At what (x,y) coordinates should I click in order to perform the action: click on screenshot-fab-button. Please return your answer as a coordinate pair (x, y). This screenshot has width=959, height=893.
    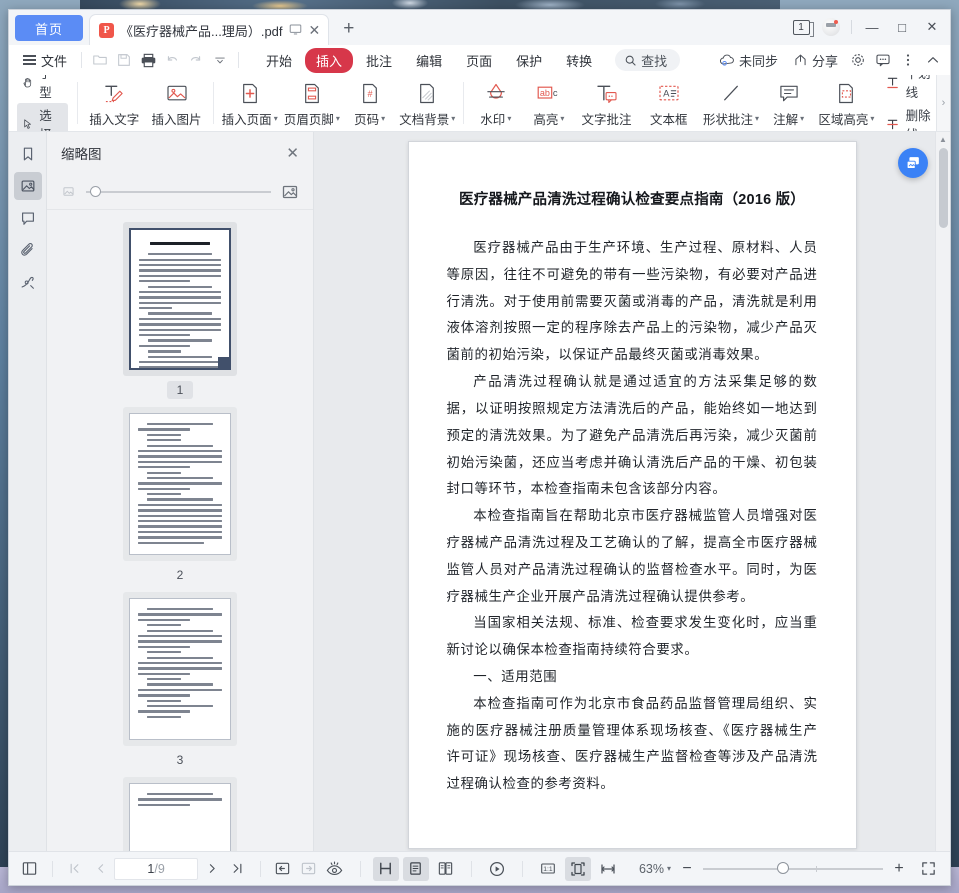
    Looking at the image, I should click on (913, 163).